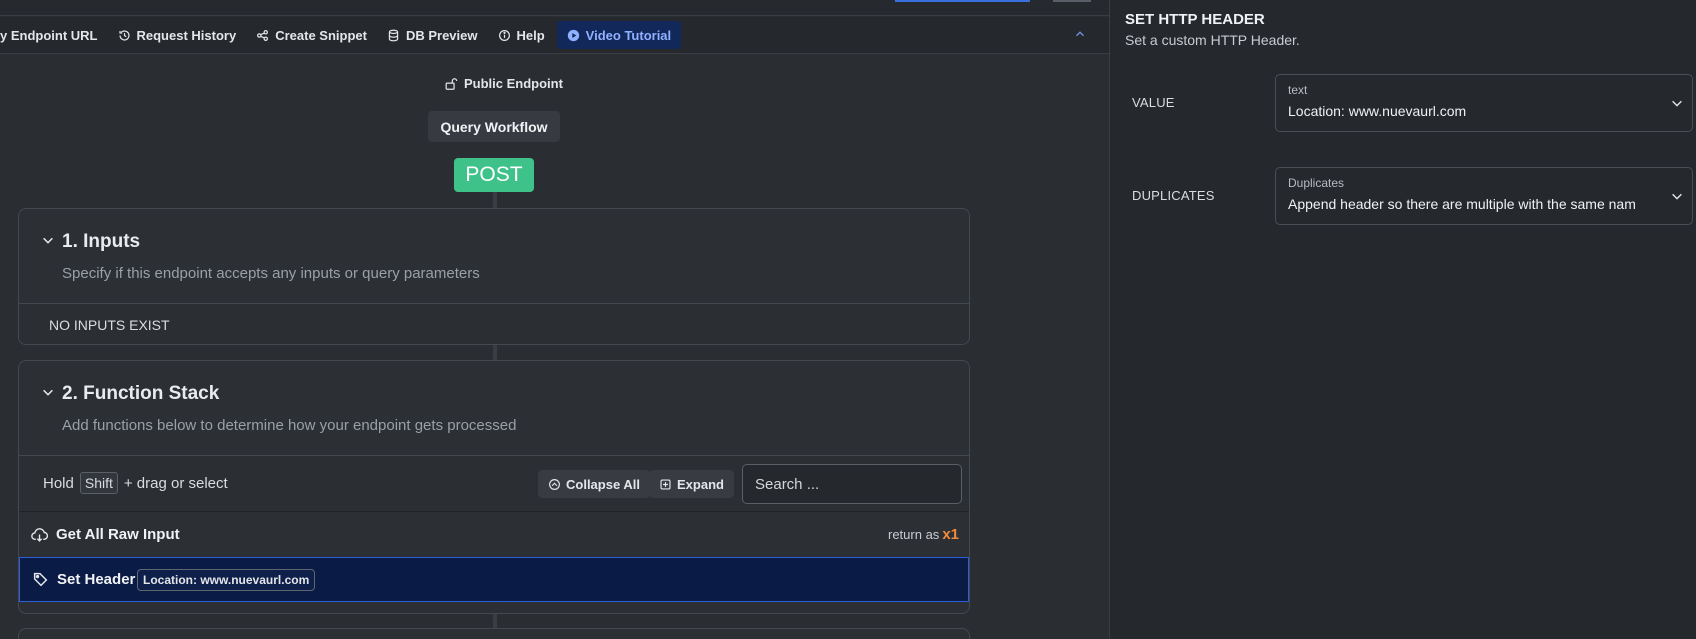 This screenshot has height=639, width=1696. Describe the element at coordinates (494, 579) in the screenshot. I see `function-item-set-header: Set Header Location: www.nuevaurl.com` at that location.